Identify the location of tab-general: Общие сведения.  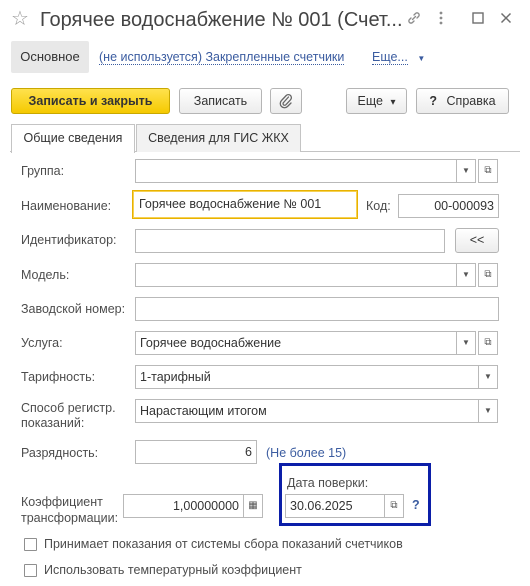
(73, 138).